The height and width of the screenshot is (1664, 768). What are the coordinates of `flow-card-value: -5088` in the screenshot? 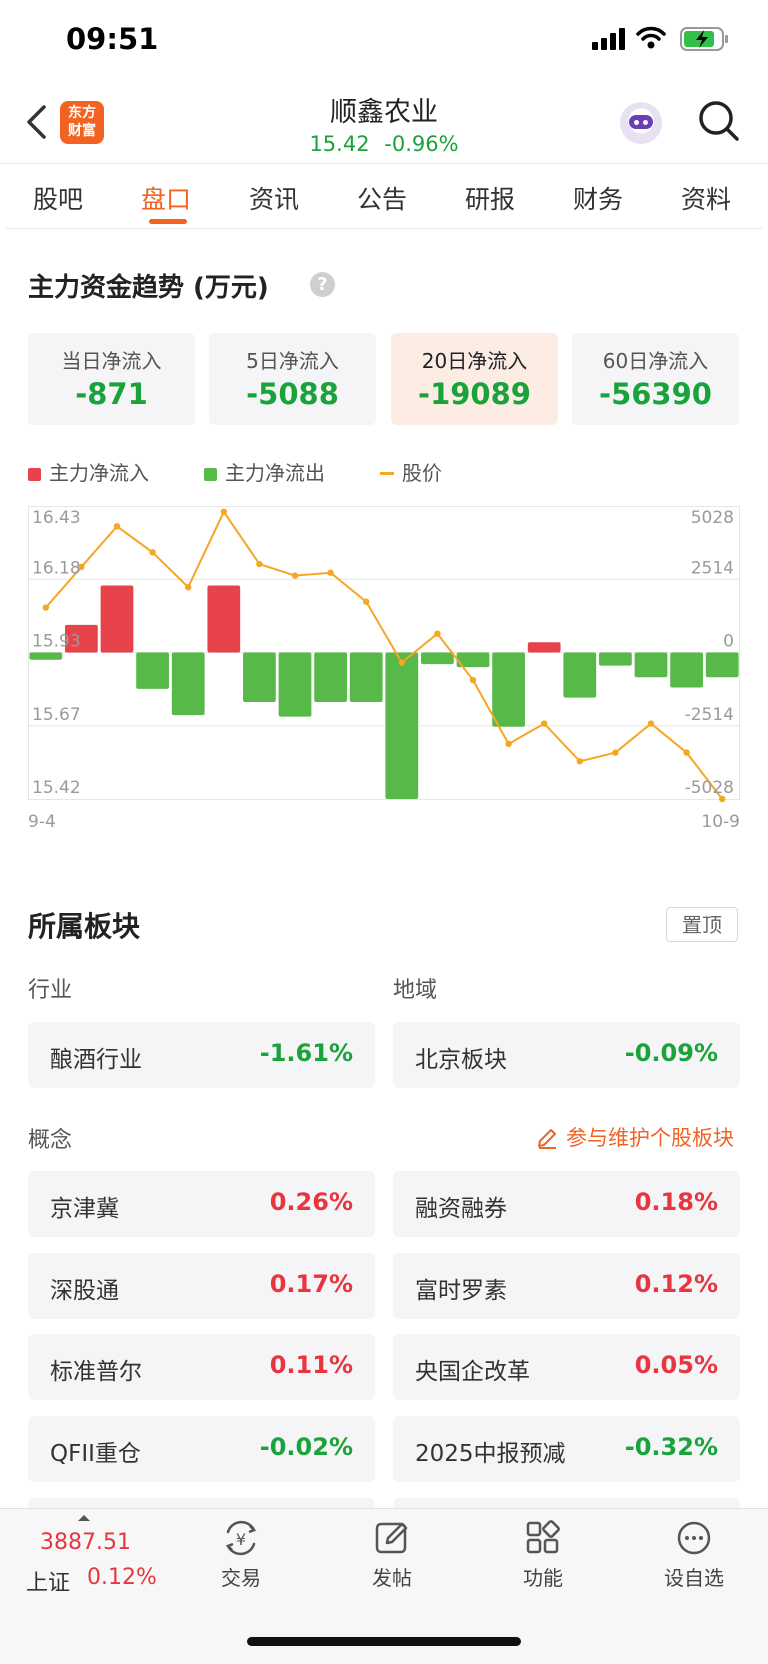 It's located at (292, 394).